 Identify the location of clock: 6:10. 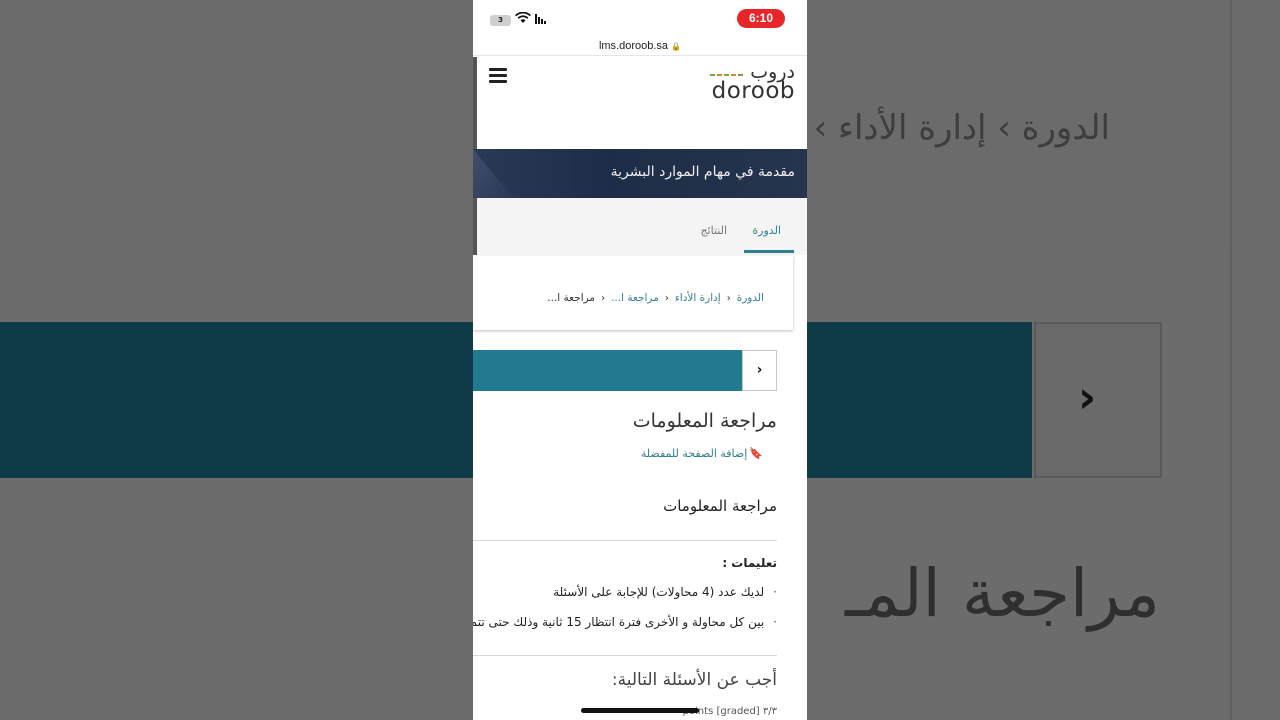
(761, 18).